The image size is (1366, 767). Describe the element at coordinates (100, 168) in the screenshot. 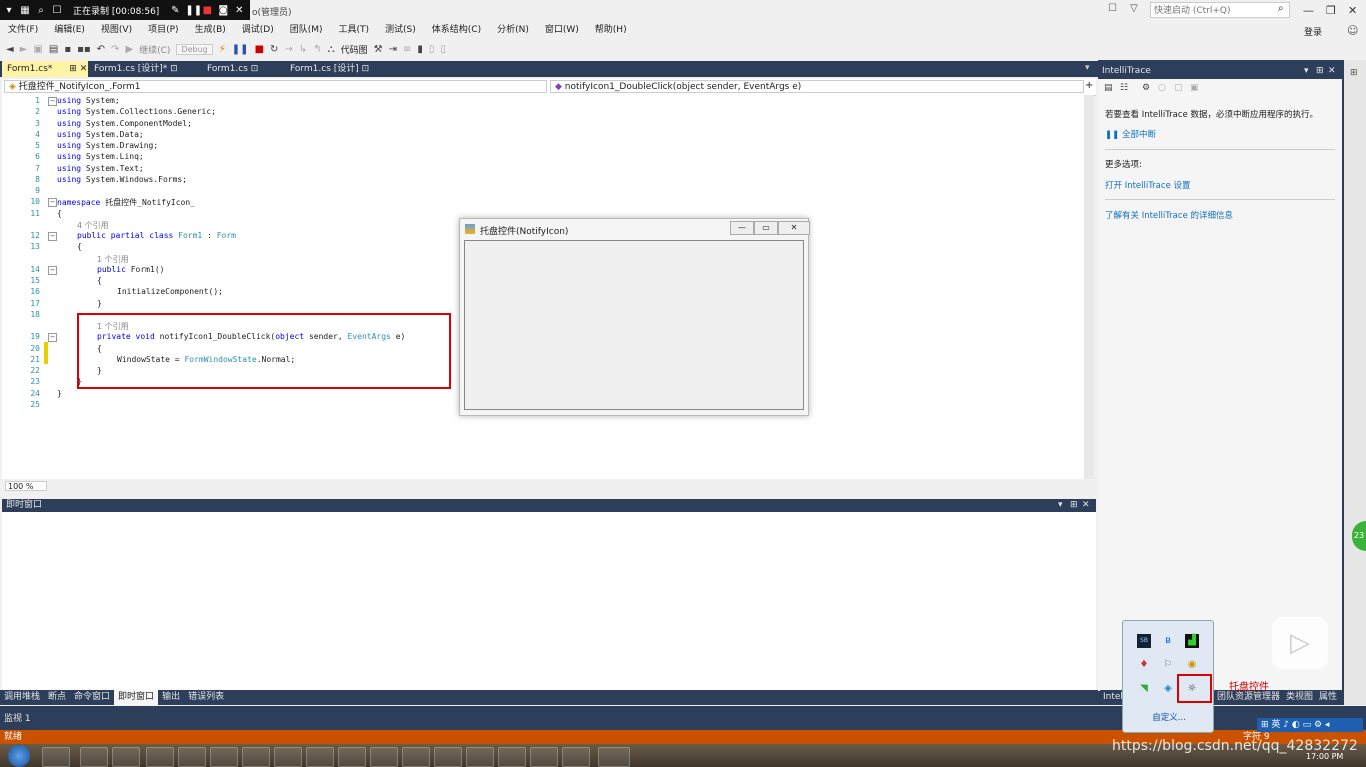

I see `code-line: using System.Text;` at that location.